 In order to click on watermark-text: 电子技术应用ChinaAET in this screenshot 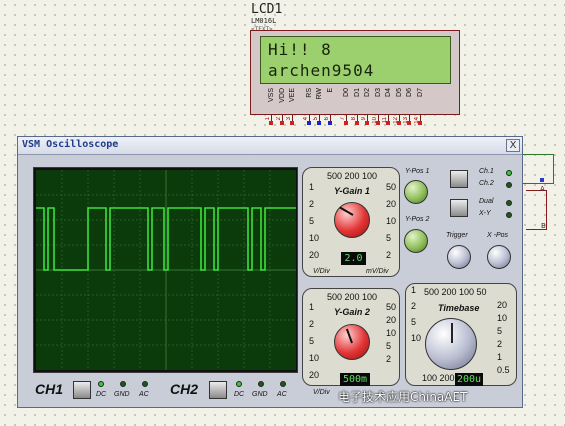, I will do `click(403, 397)`.